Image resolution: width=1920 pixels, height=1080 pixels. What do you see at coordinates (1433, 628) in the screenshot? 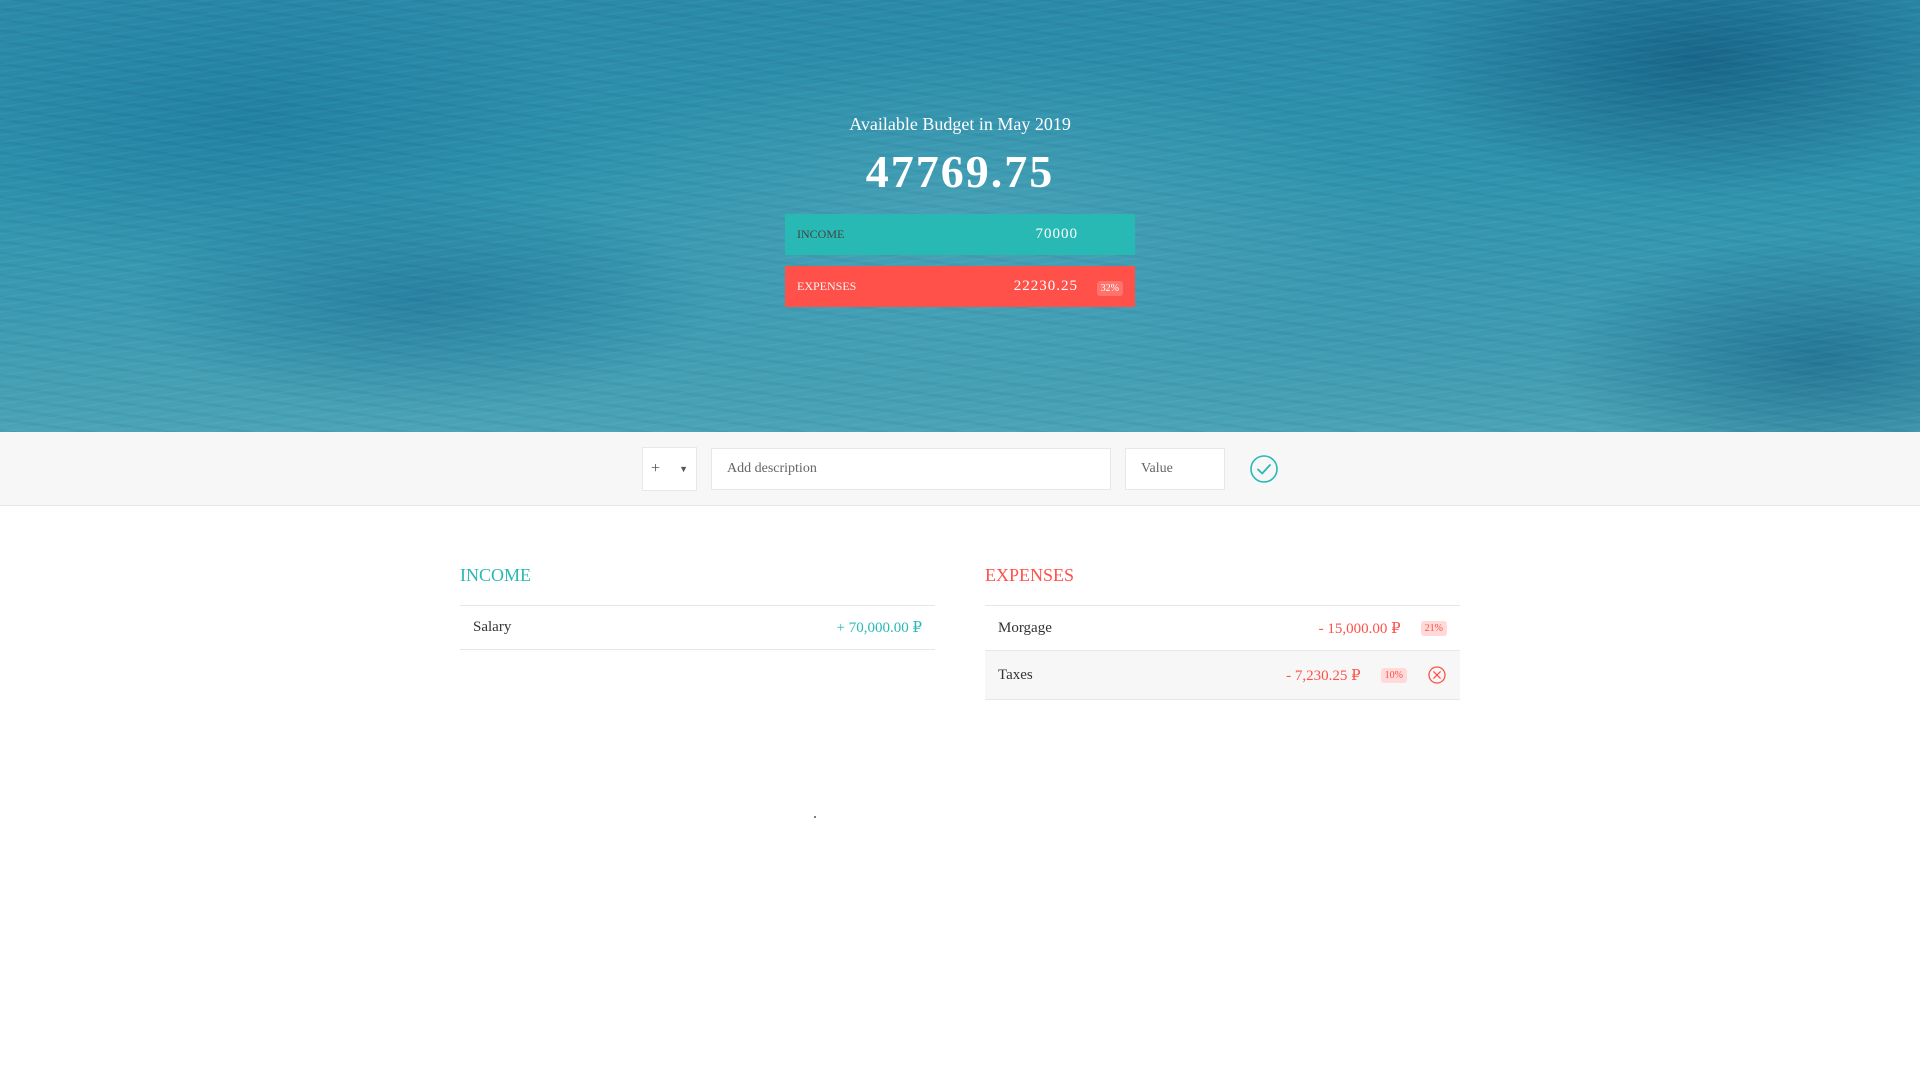
I see `item-percentage: 21%` at bounding box center [1433, 628].